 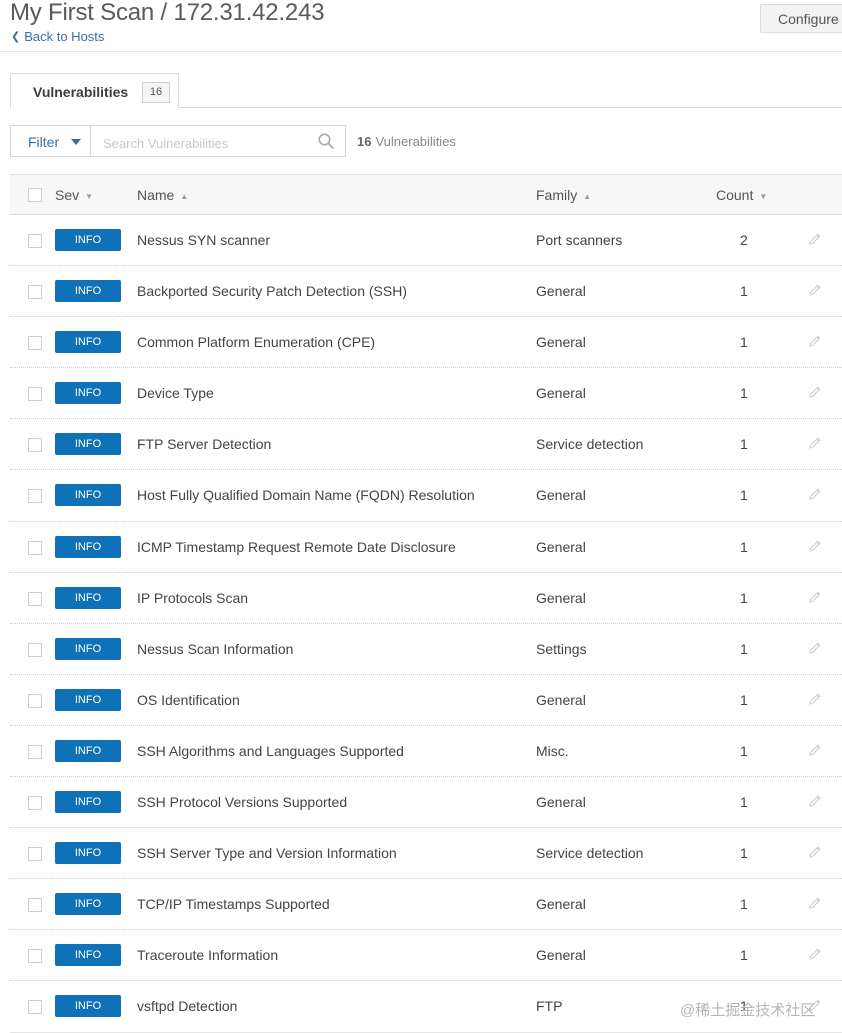 What do you see at coordinates (563, 195) in the screenshot?
I see `column-header-family: Family ▲` at bounding box center [563, 195].